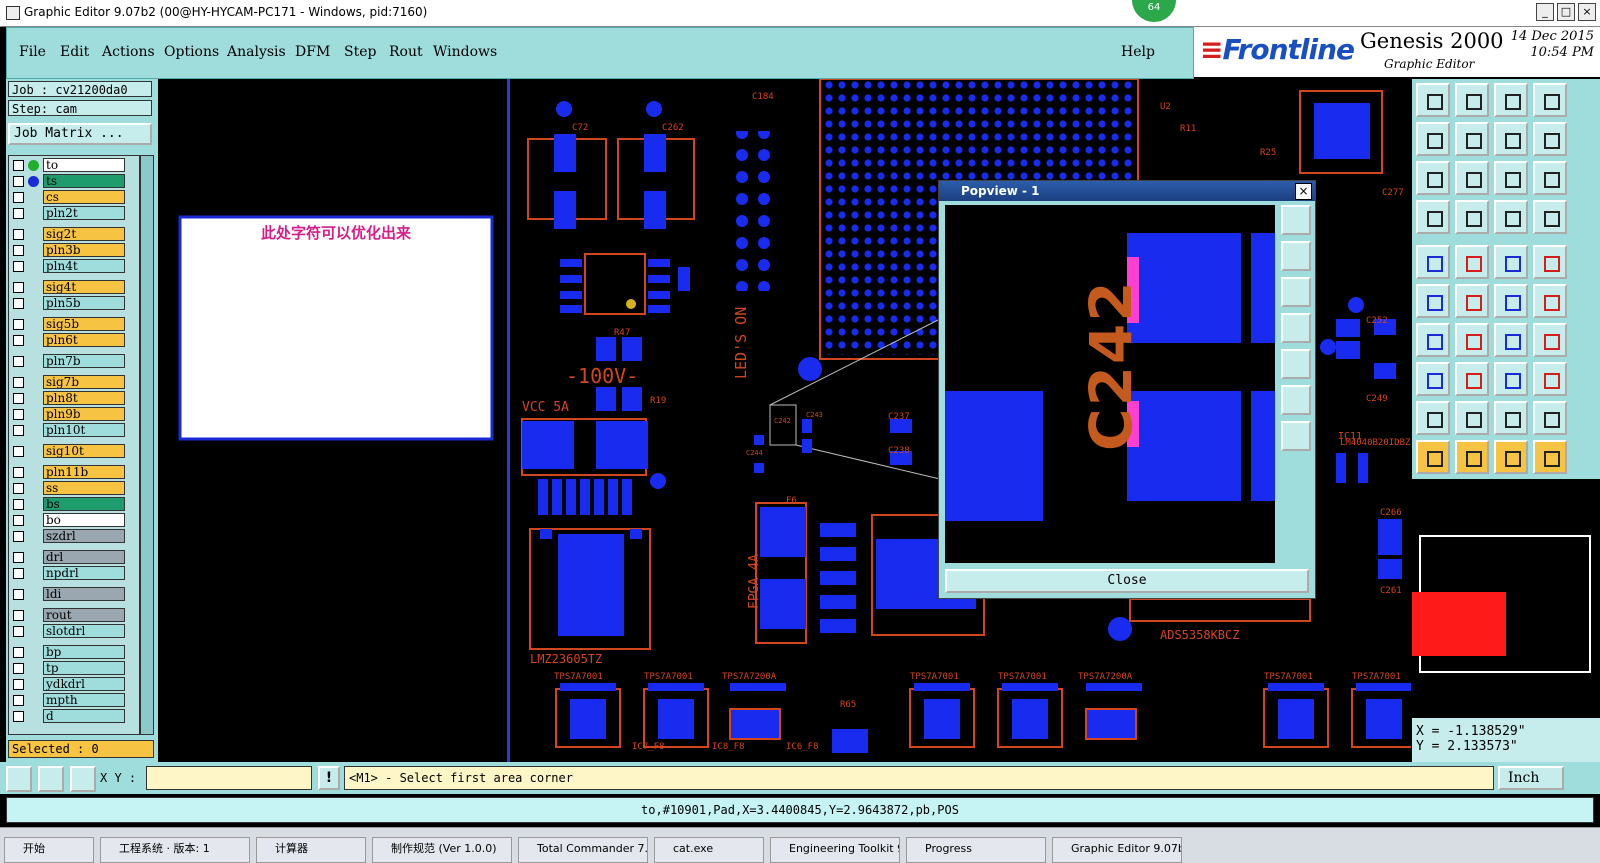 The image size is (1600, 863). I want to click on warning-icon, so click(1472, 418).